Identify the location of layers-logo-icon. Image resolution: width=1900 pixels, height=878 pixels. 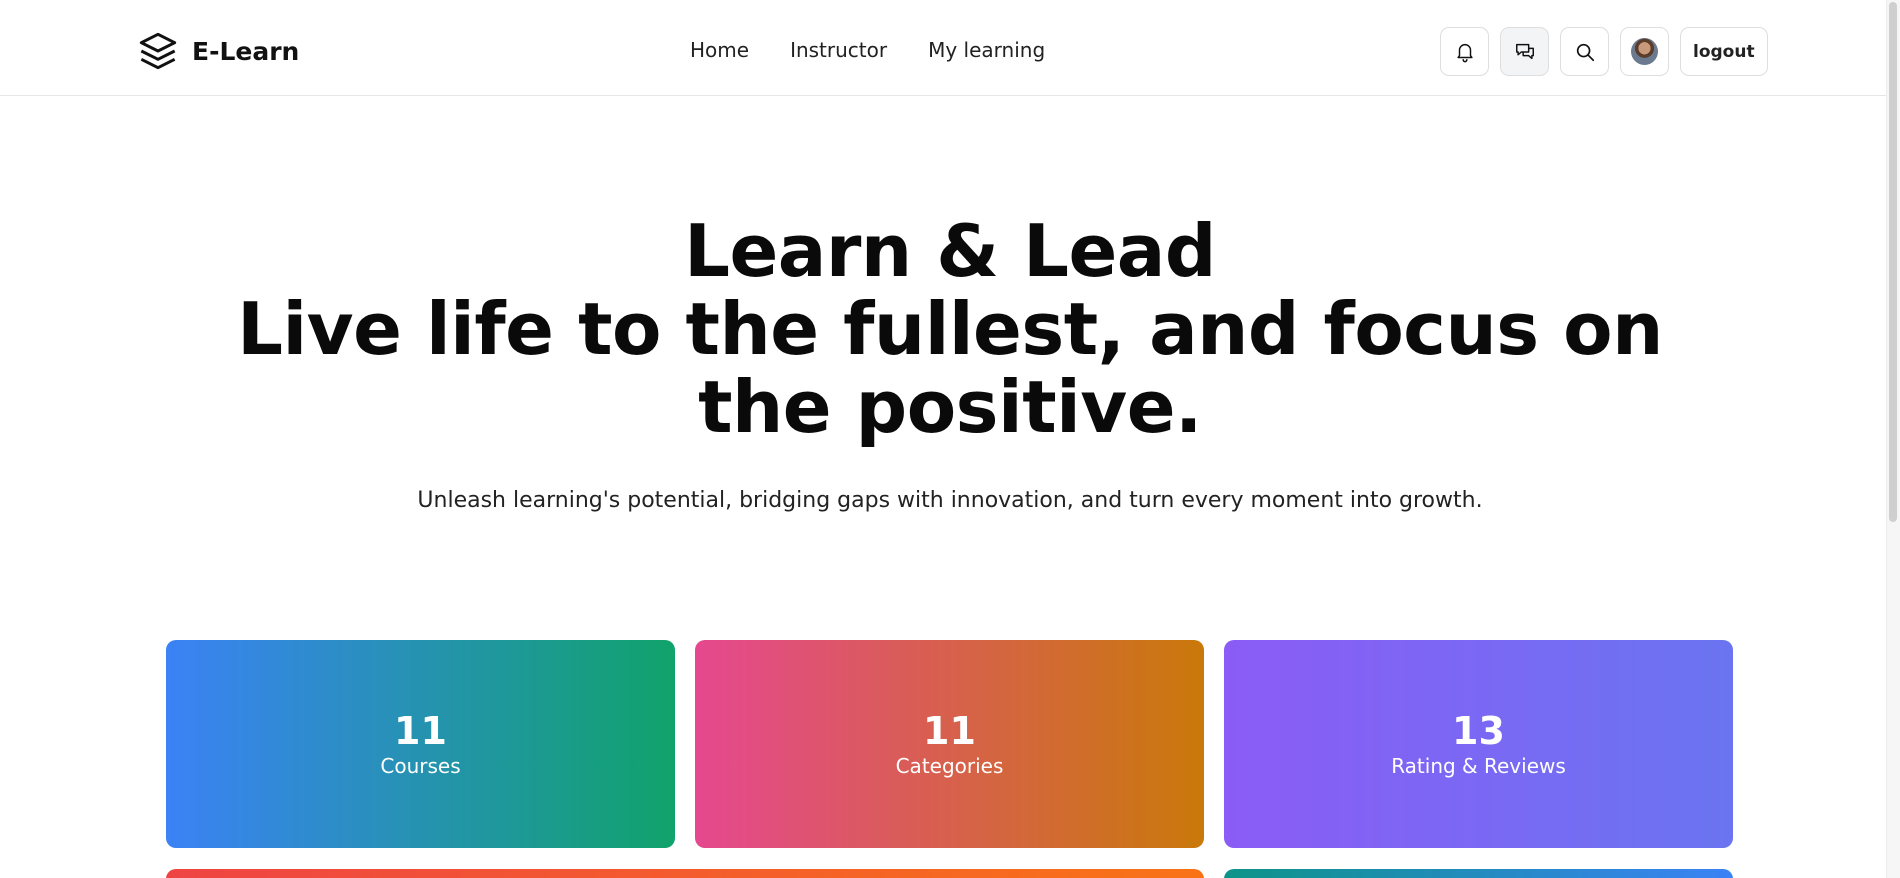
(158, 51).